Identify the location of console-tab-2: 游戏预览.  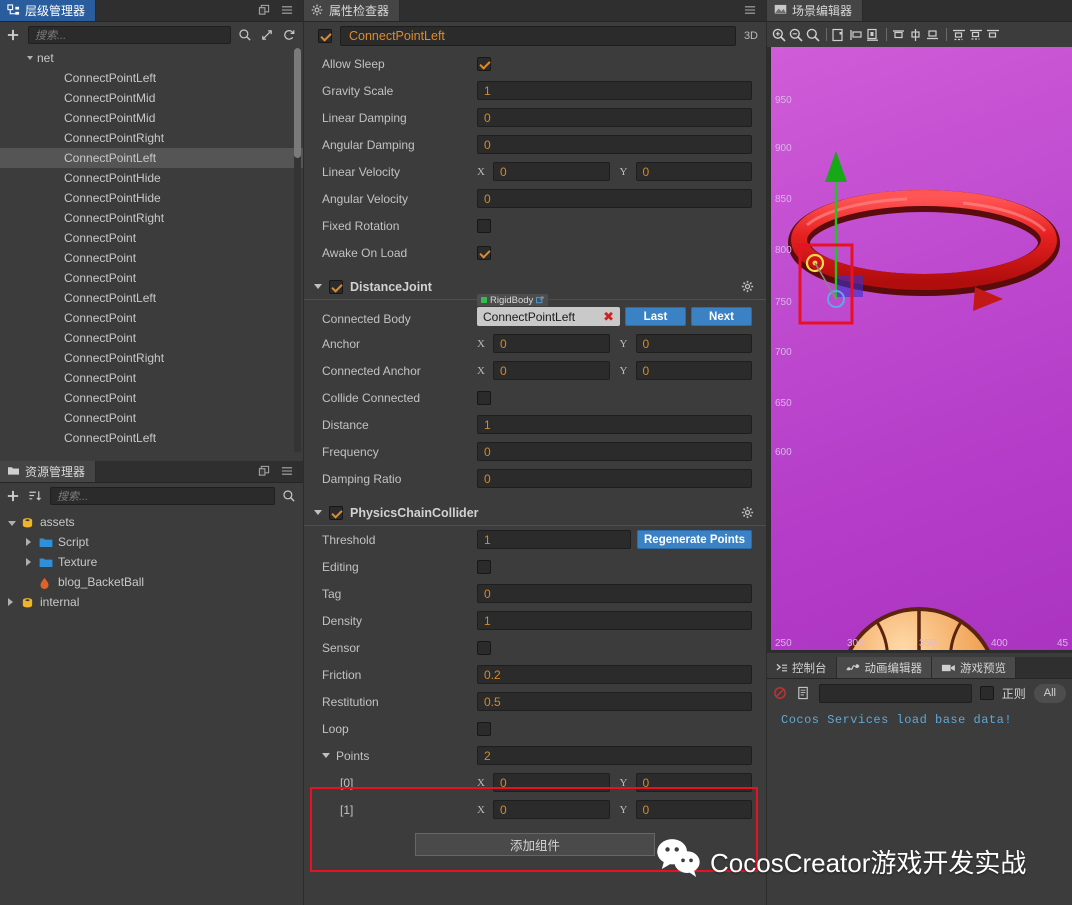
(974, 667).